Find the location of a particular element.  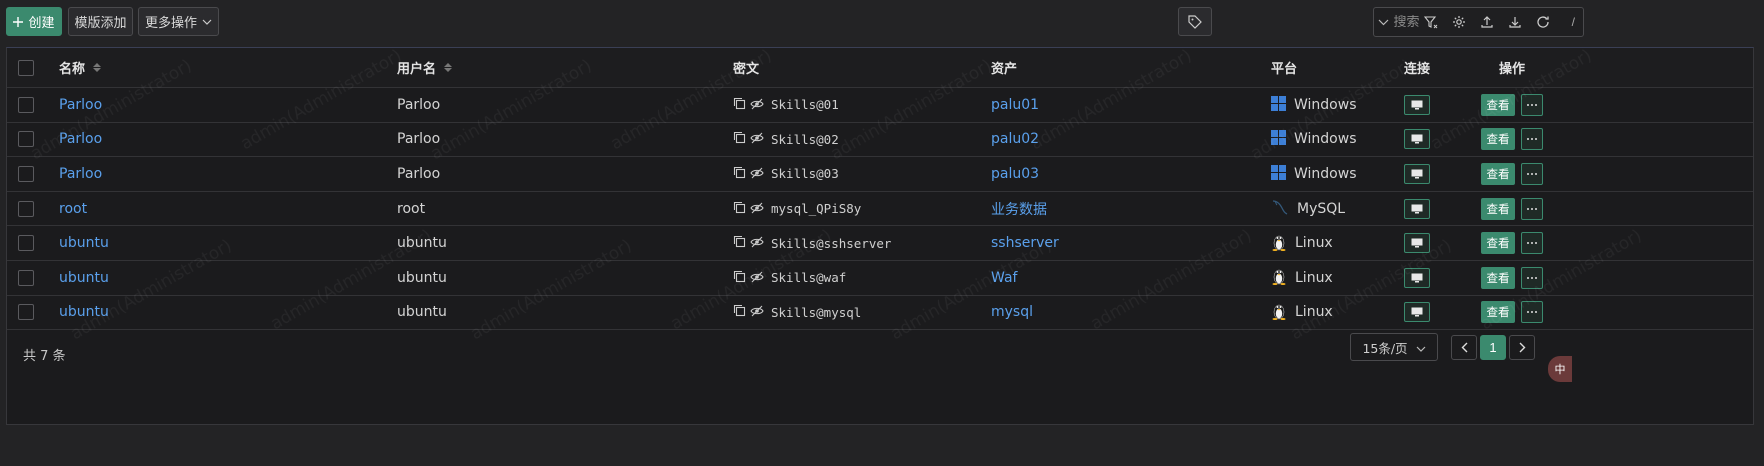

connect-cell is located at coordinates (1417, 243).